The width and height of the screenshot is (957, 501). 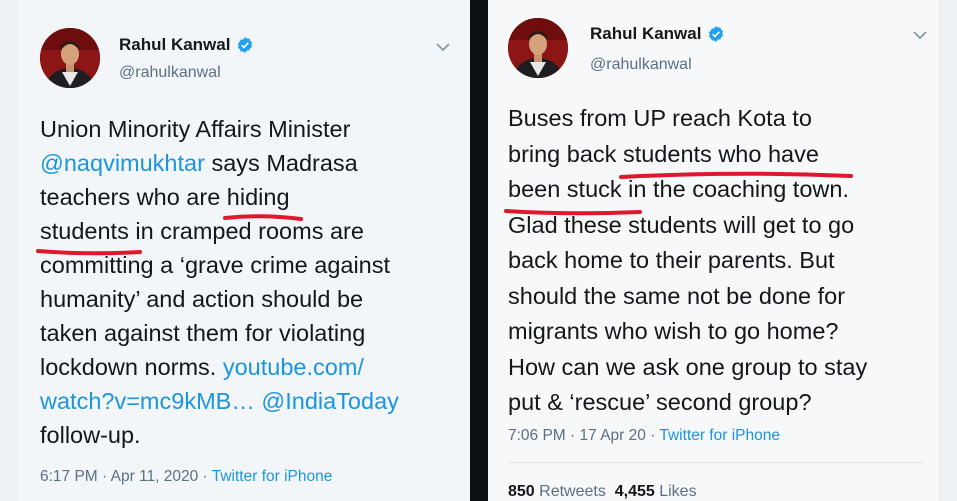 What do you see at coordinates (281, 163) in the screenshot?
I see `text-span: says Madrasa` at bounding box center [281, 163].